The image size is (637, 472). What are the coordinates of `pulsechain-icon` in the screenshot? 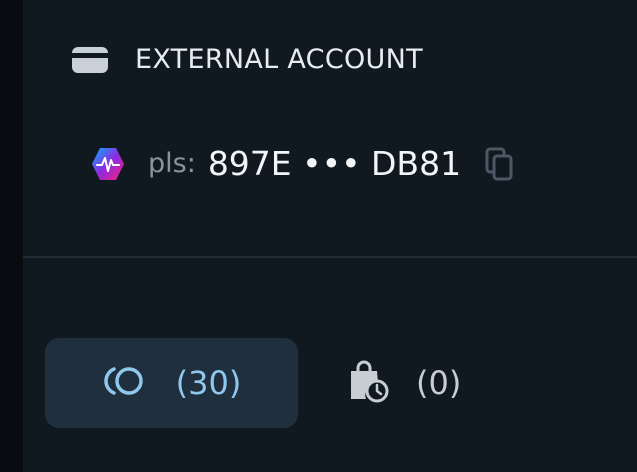 It's located at (108, 164).